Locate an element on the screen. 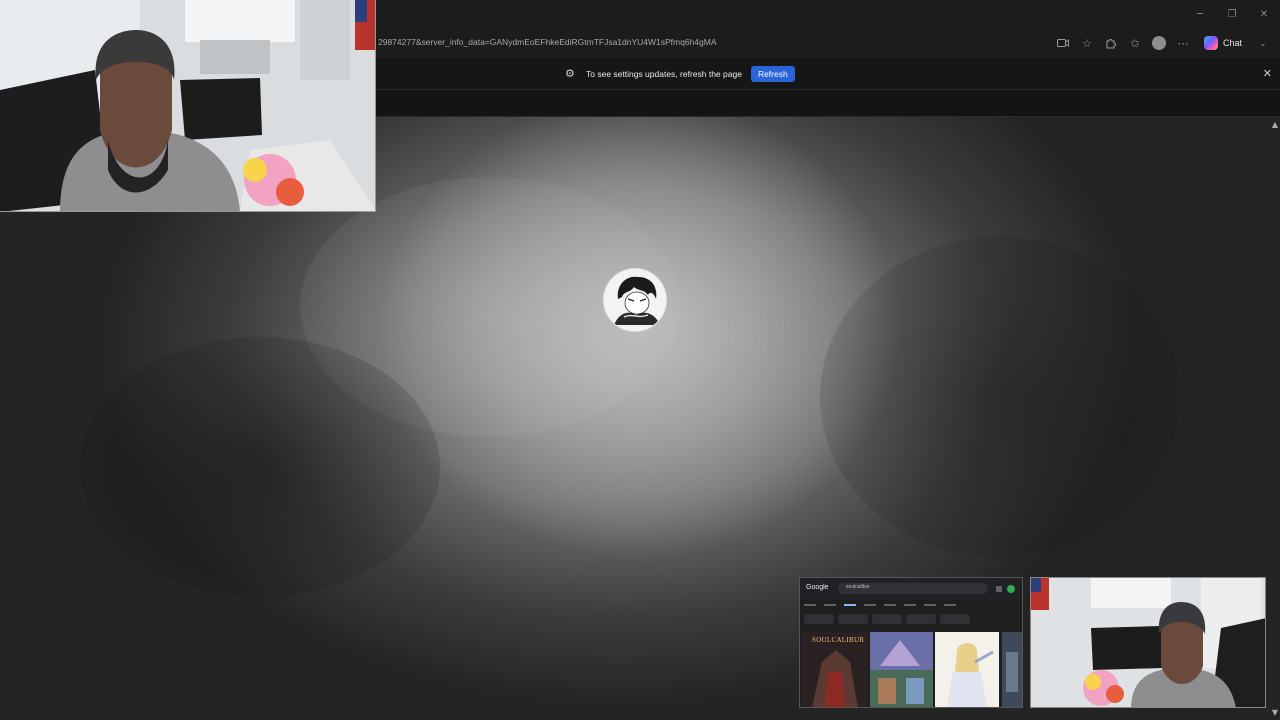 This screenshot has width=1280, height=720. google-search-thumbnail: Google soulcalibur SOULCALIBUR is located at coordinates (911, 642).